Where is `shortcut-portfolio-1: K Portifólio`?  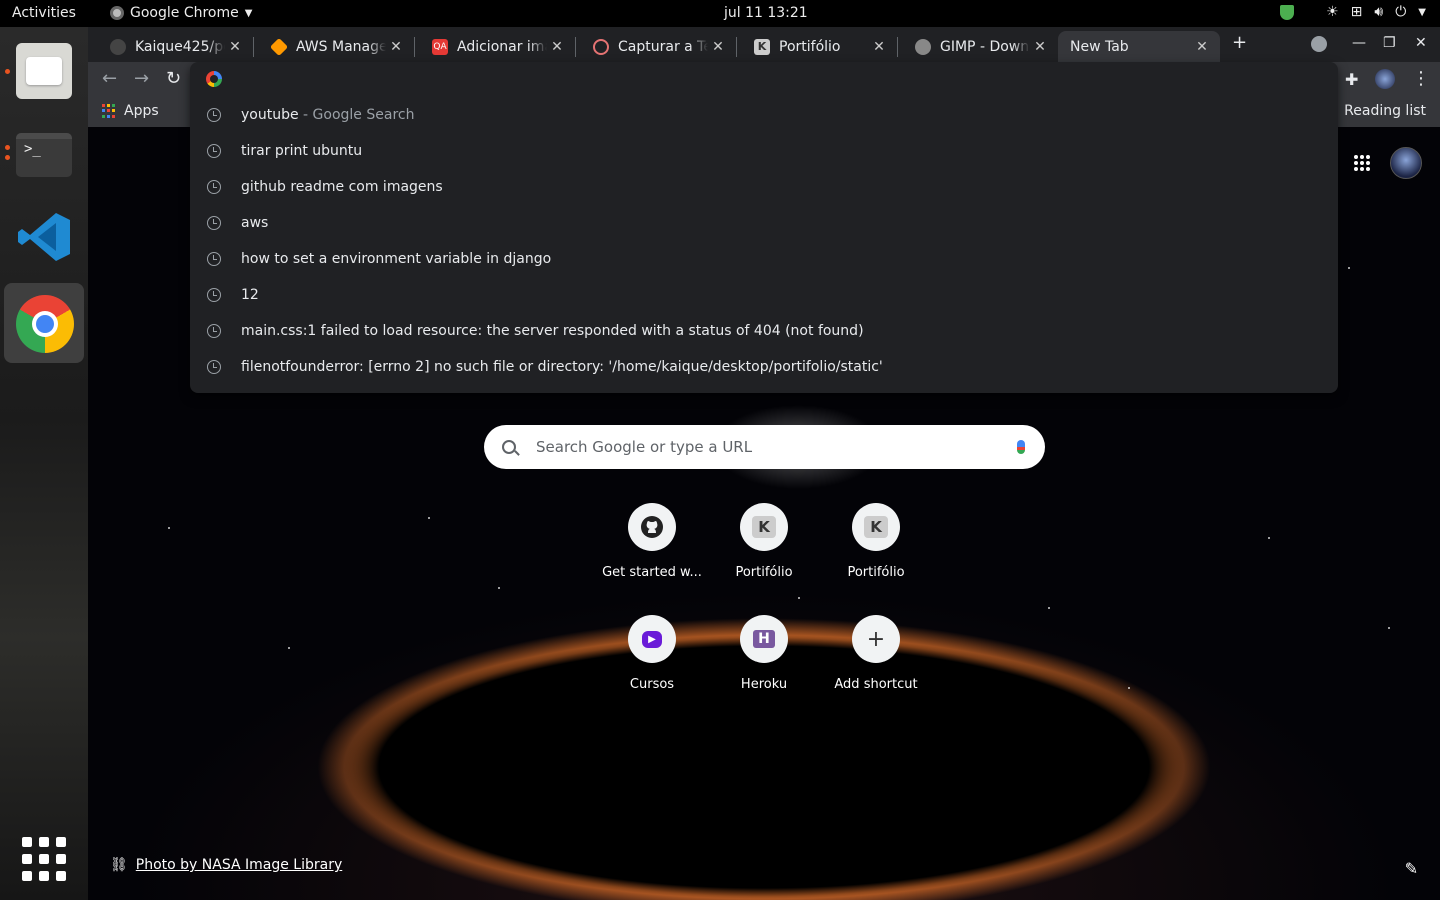 shortcut-portfolio-1: K Portifólio is located at coordinates (764, 541).